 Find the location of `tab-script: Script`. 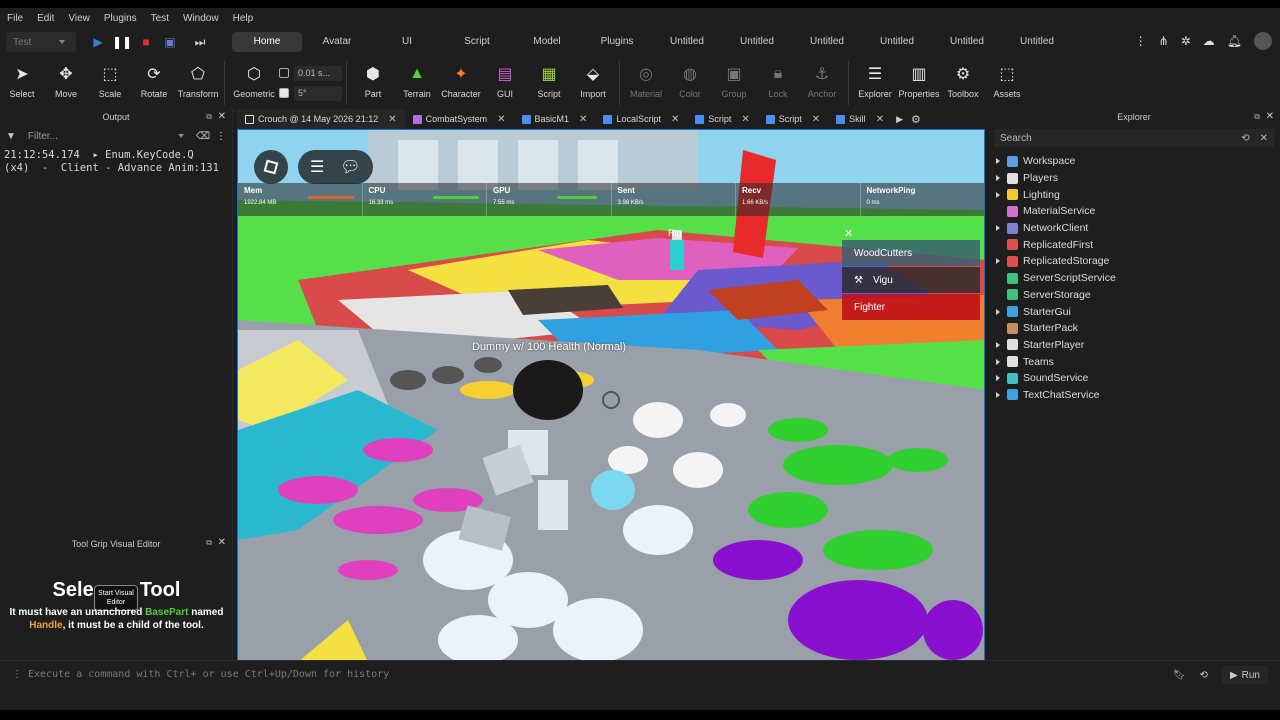

tab-script: Script is located at coordinates (477, 42).